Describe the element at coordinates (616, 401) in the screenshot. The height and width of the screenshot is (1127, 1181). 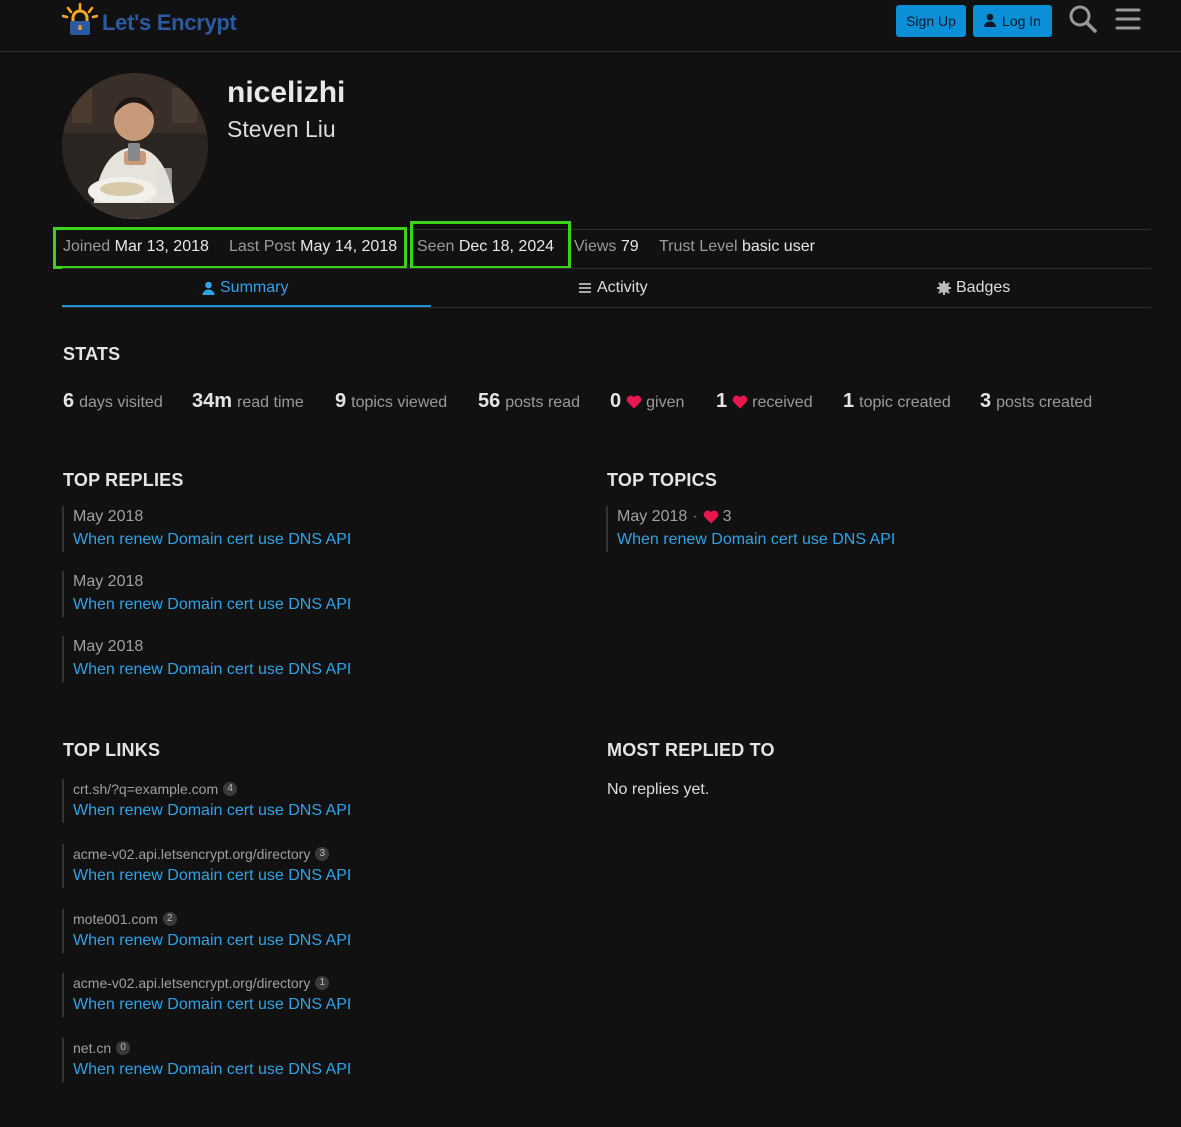
I see `stat-number: 0` at that location.